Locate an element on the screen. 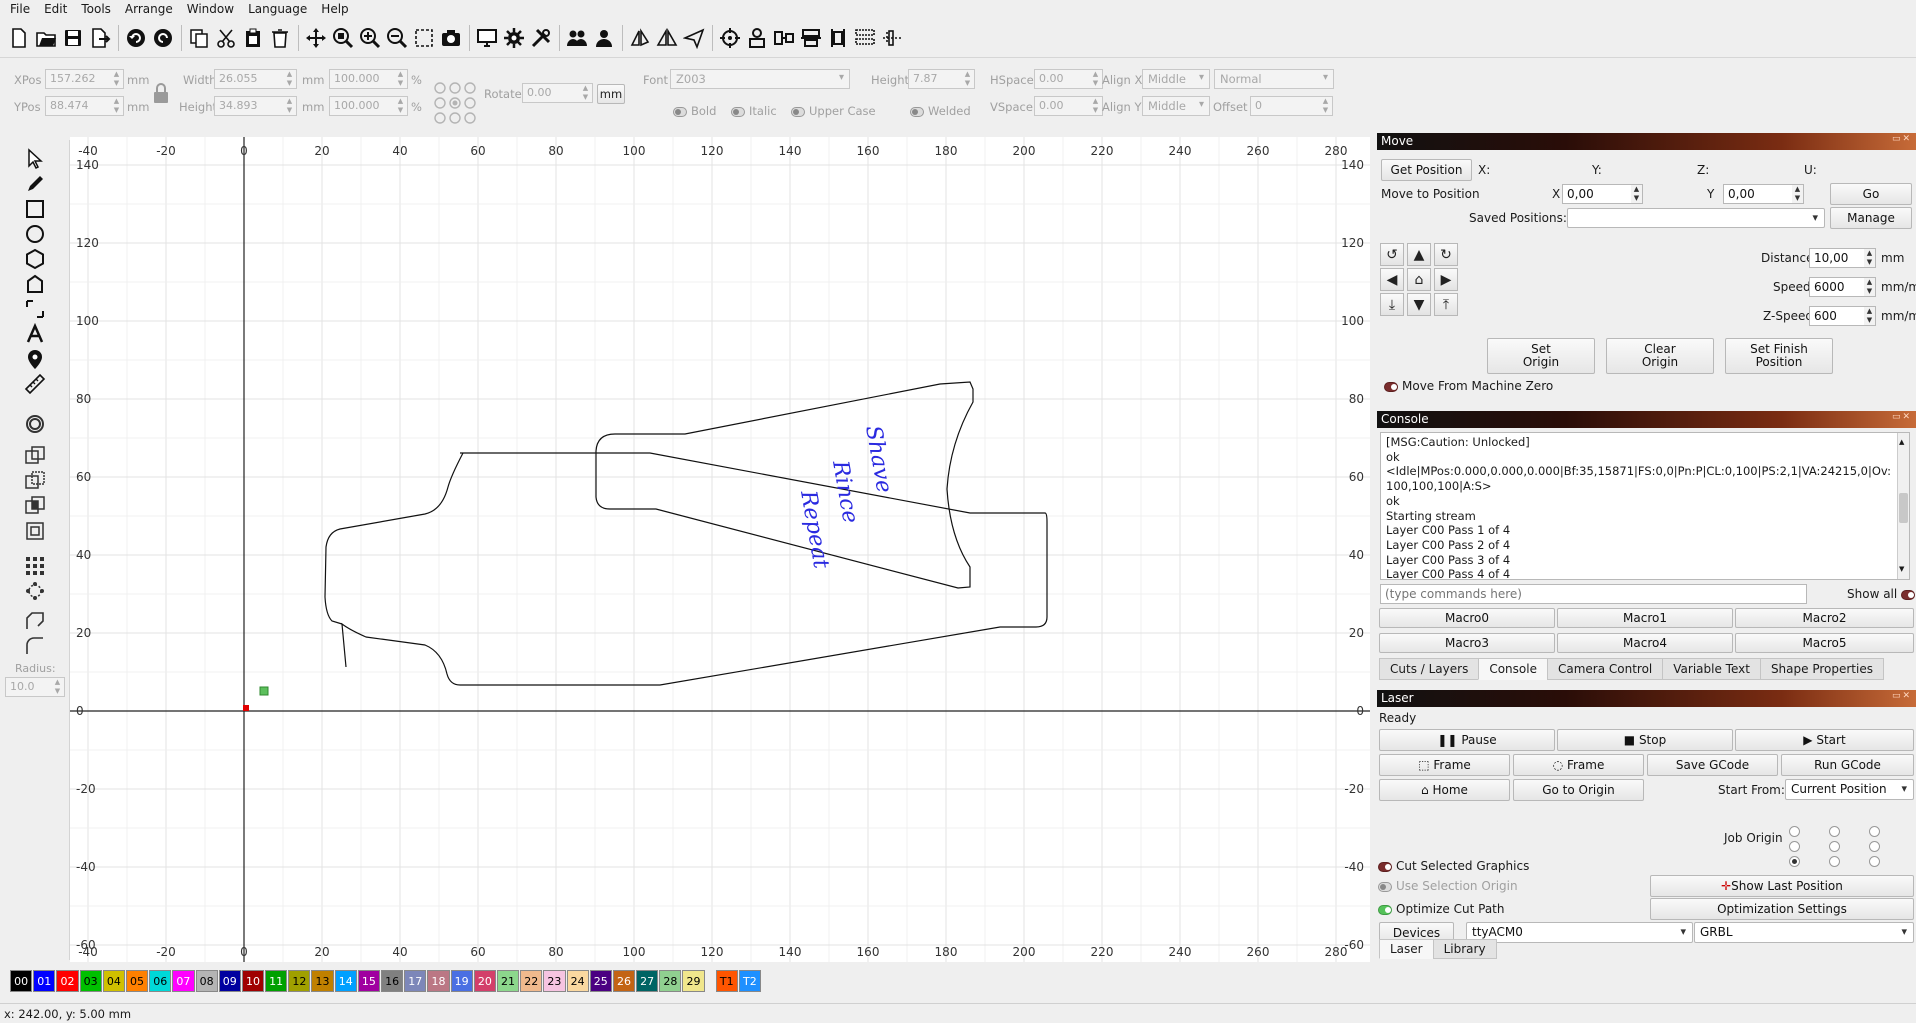 The width and height of the screenshot is (1916, 1023). canvas-text-repeat: Repeat is located at coordinates (814, 529).